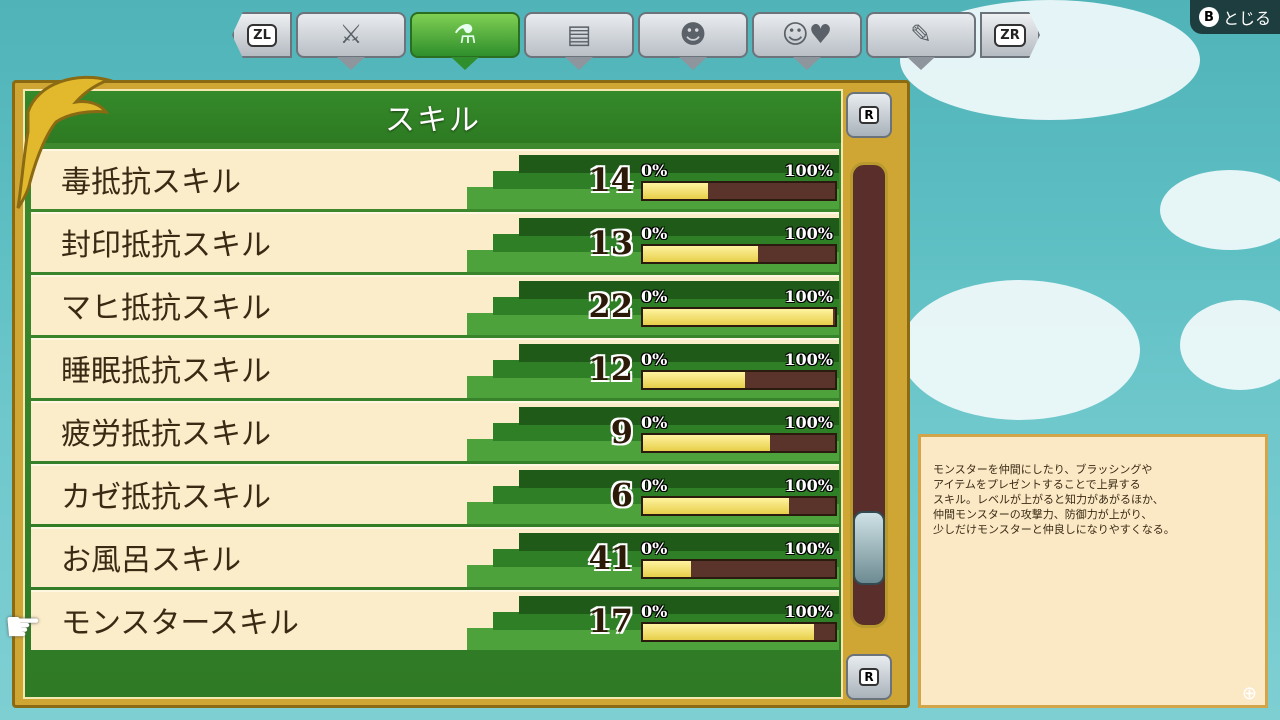 Image resolution: width=1280 pixels, height=720 pixels. What do you see at coordinates (610, 306) in the screenshot?
I see `skill-level: 22` at bounding box center [610, 306].